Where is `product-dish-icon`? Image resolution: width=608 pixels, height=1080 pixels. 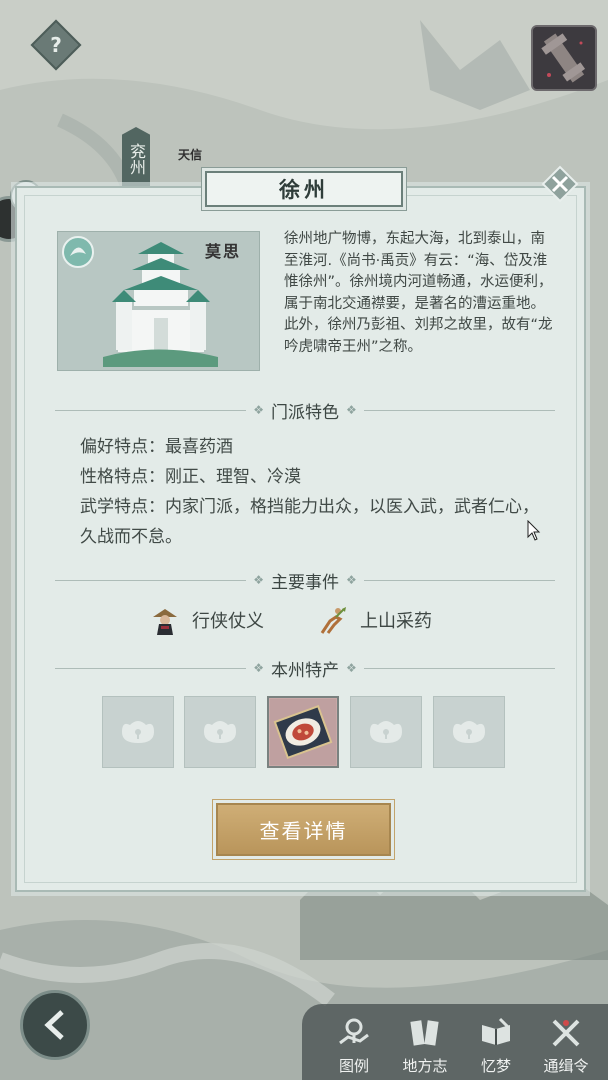 product-dish-icon is located at coordinates (303, 732).